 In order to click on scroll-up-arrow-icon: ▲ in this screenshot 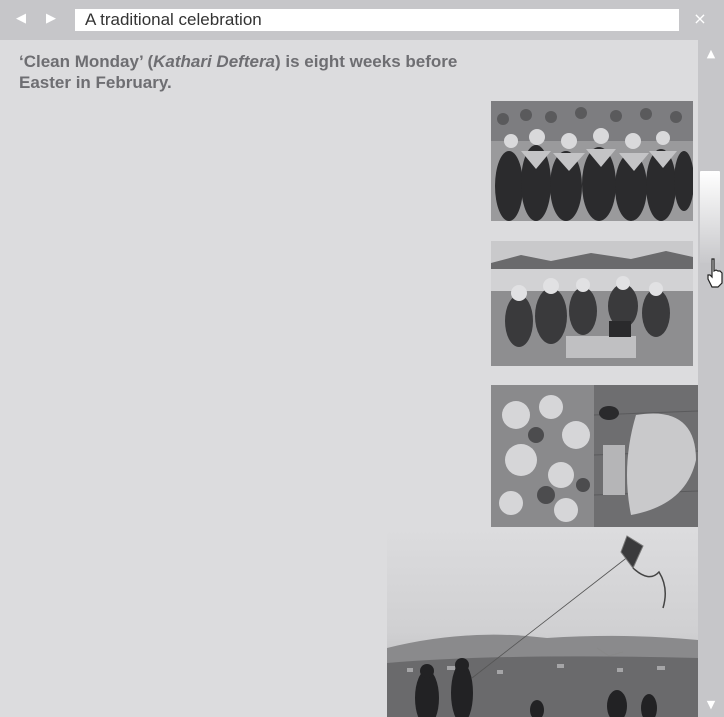, I will do `click(711, 54)`.